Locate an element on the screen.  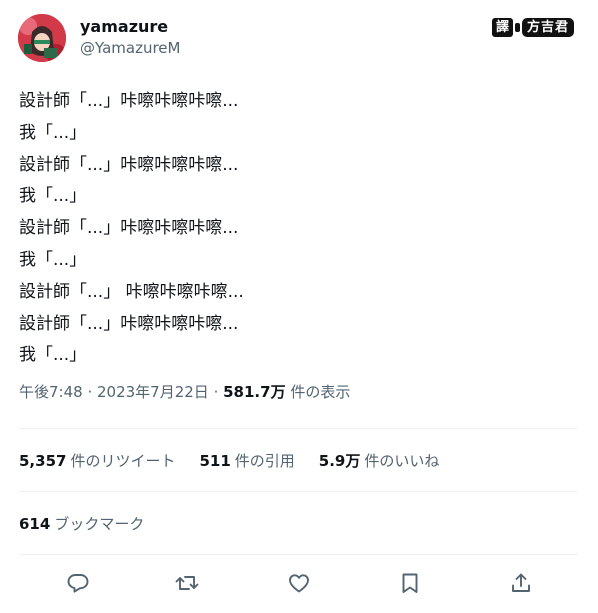
share-icon is located at coordinates (521, 582).